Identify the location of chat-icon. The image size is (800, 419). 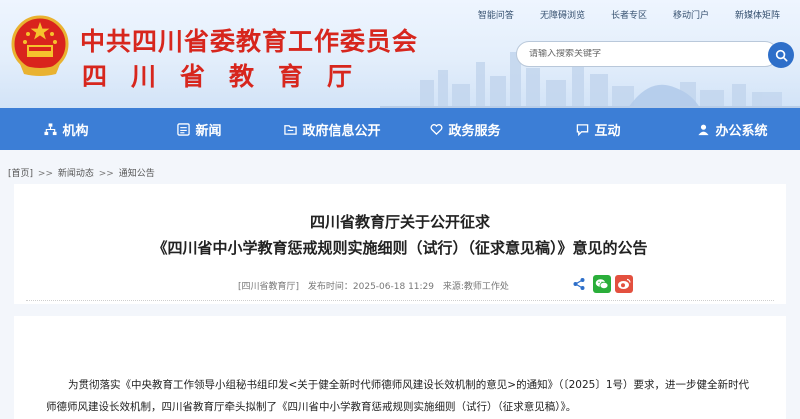
(583, 129).